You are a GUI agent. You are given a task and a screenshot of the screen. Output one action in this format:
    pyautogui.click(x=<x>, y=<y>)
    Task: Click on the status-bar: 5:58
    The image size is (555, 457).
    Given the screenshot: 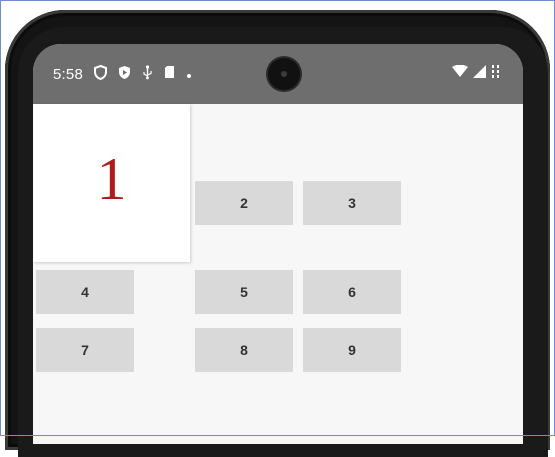 What is the action you would take?
    pyautogui.click(x=278, y=74)
    